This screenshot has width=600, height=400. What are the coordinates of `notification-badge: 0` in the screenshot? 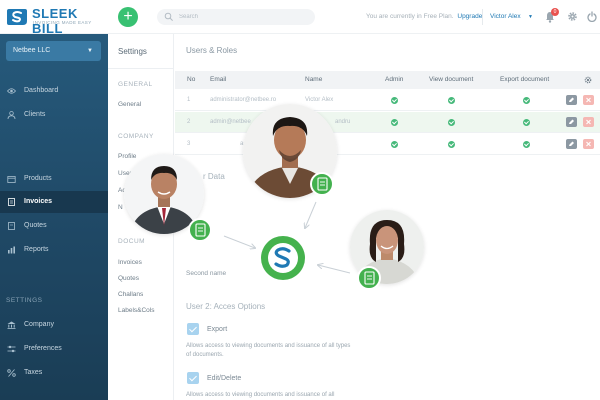 It's located at (555, 12).